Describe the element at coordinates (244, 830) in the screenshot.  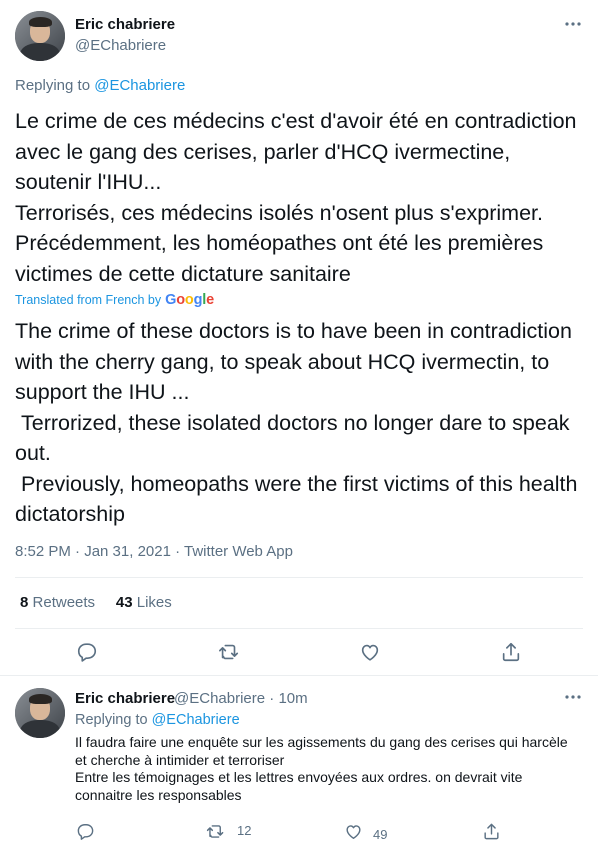
I see `retweet-count: 12` at that location.